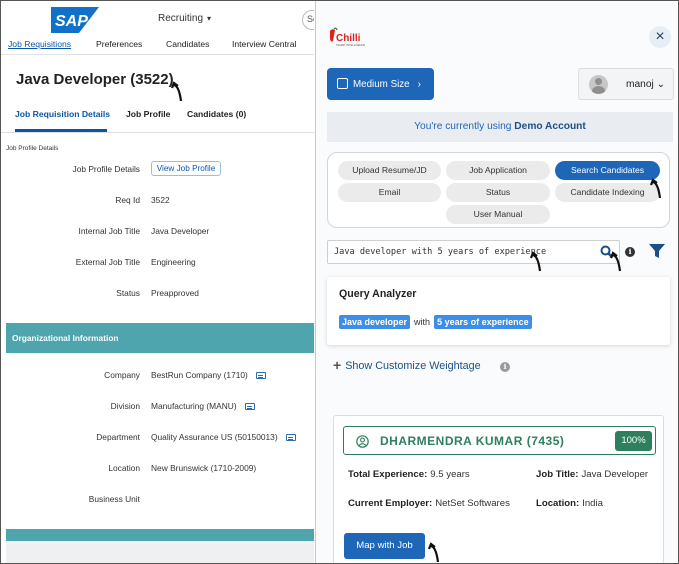 This screenshot has height=564, width=679. I want to click on tab-candidates: Candidates (0), so click(216, 114).